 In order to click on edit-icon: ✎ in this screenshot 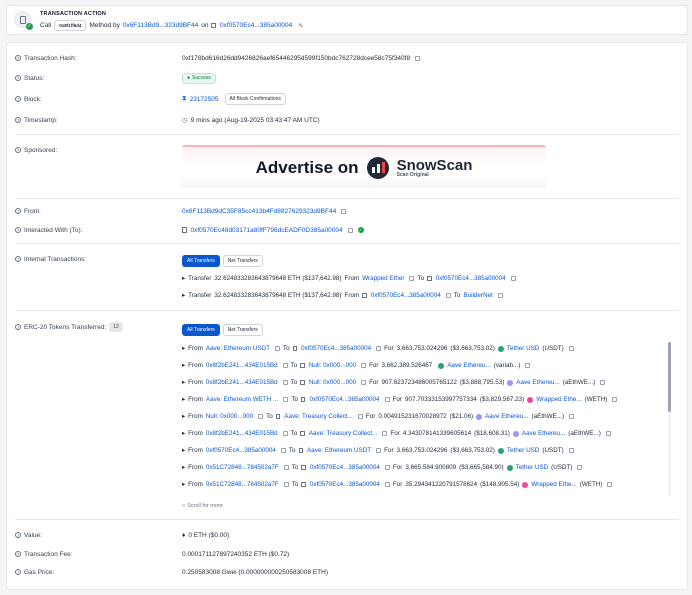, I will do `click(300, 26)`.